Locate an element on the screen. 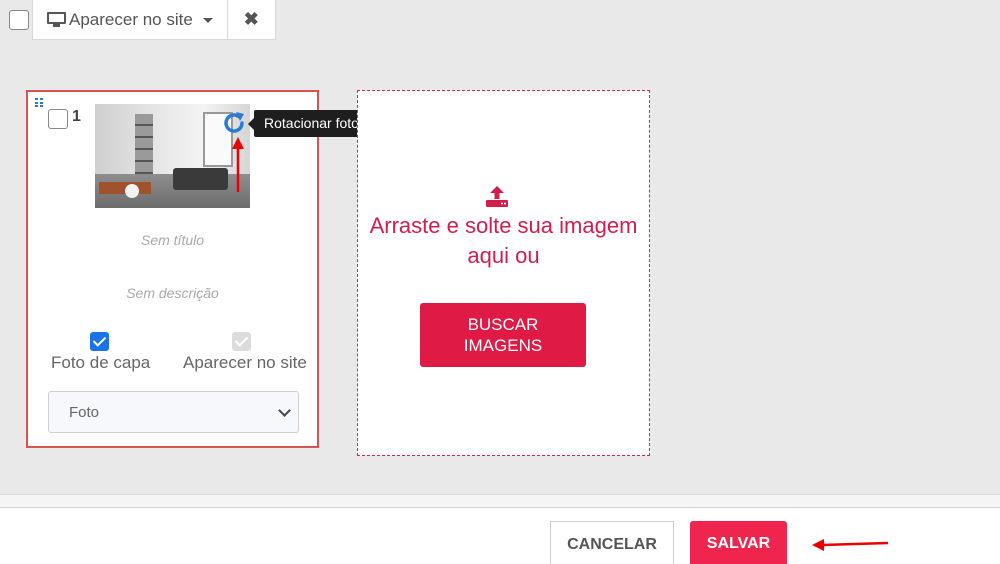 The height and width of the screenshot is (564, 1000). delete-button: ✖ is located at coordinates (250, 19).